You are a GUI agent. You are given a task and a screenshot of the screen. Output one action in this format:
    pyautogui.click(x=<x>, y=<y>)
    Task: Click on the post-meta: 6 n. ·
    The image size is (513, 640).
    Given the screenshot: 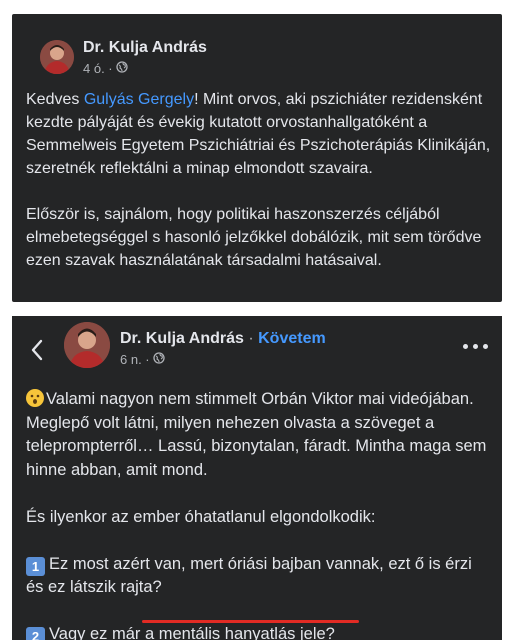 What is the action you would take?
    pyautogui.click(x=142, y=359)
    